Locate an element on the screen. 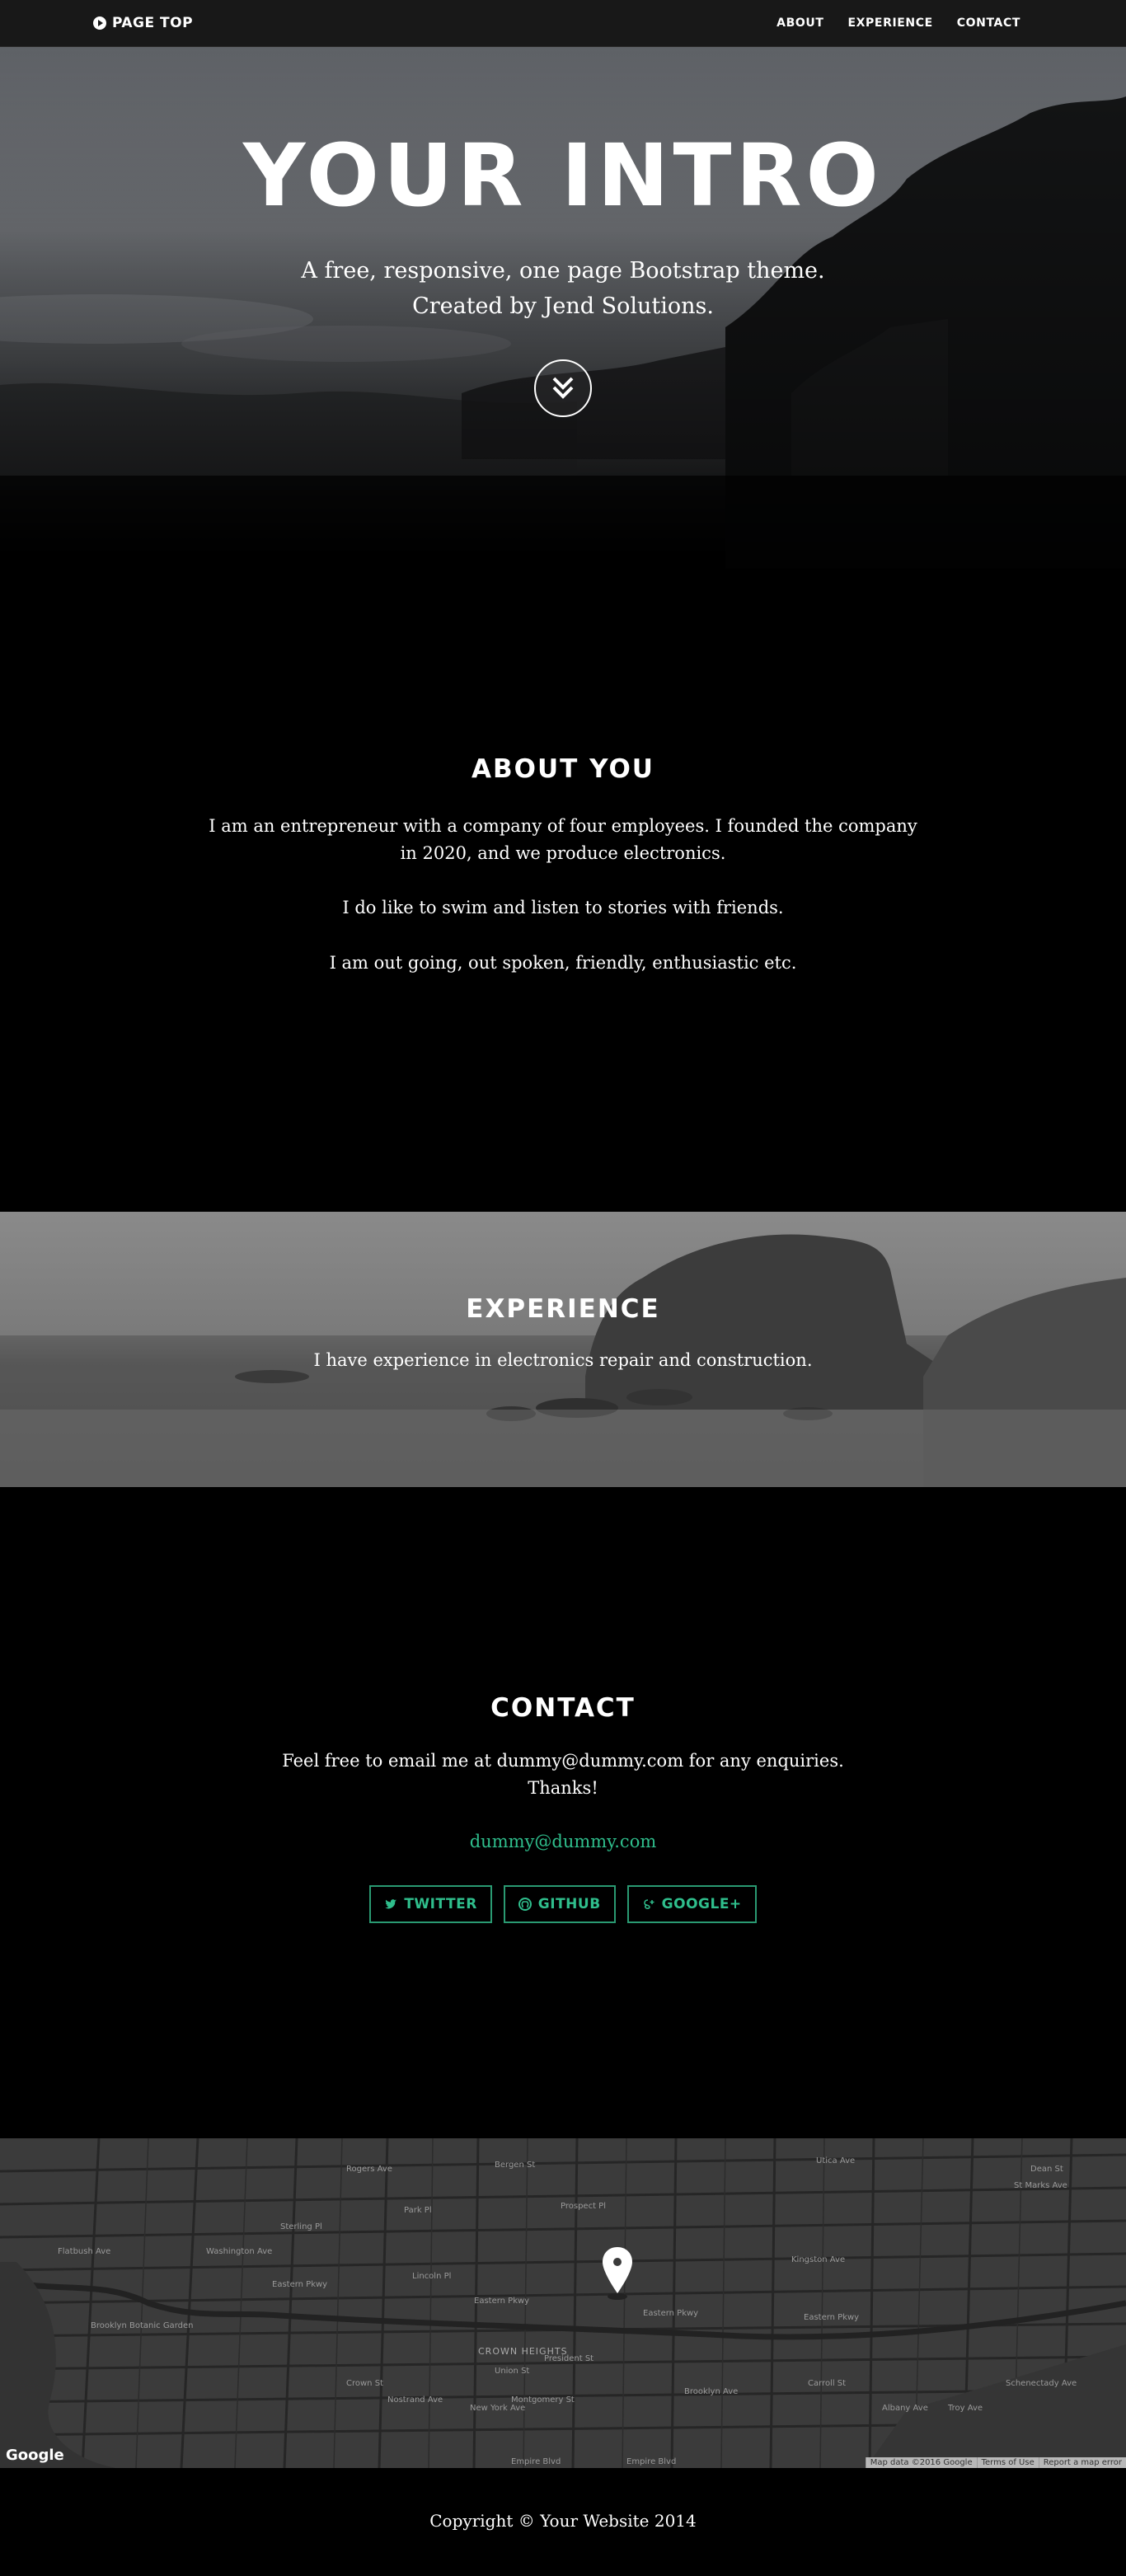 Image resolution: width=1126 pixels, height=2576 pixels. scroll-down-button is located at coordinates (563, 388).